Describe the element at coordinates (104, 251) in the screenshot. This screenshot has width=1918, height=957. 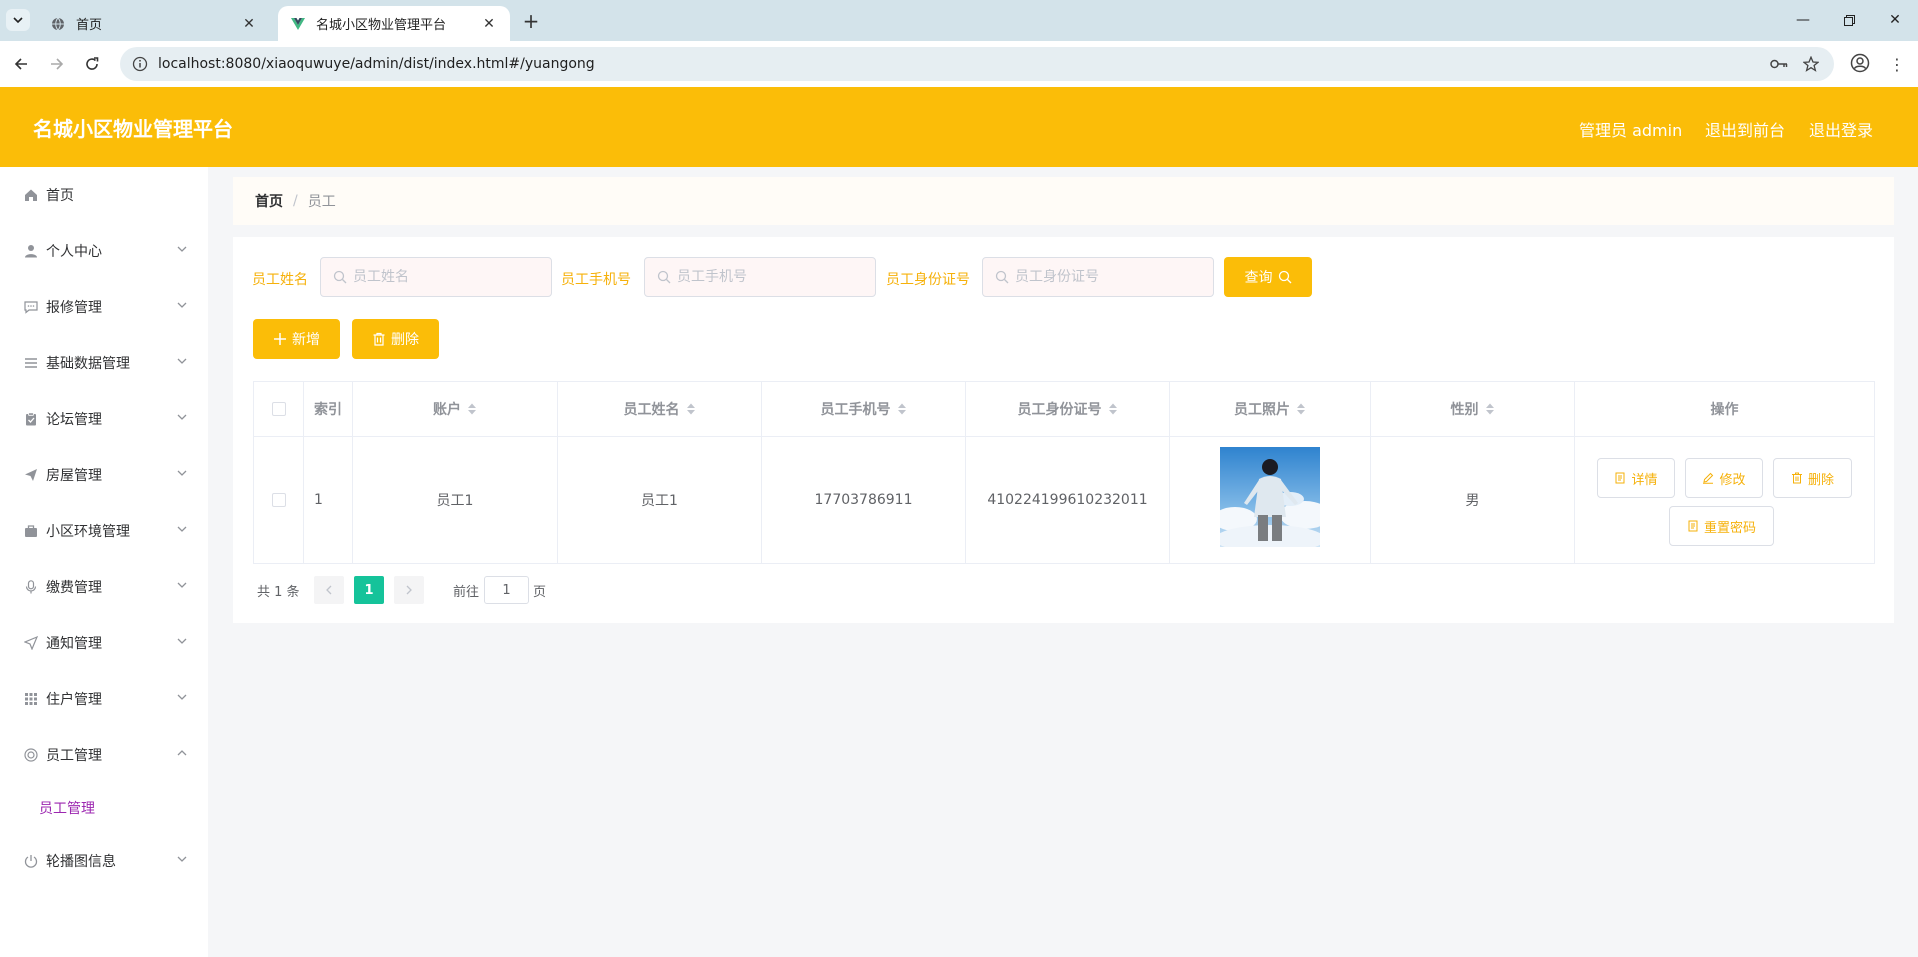
I see `sidebar-item-personal-center: 个人中心` at that location.